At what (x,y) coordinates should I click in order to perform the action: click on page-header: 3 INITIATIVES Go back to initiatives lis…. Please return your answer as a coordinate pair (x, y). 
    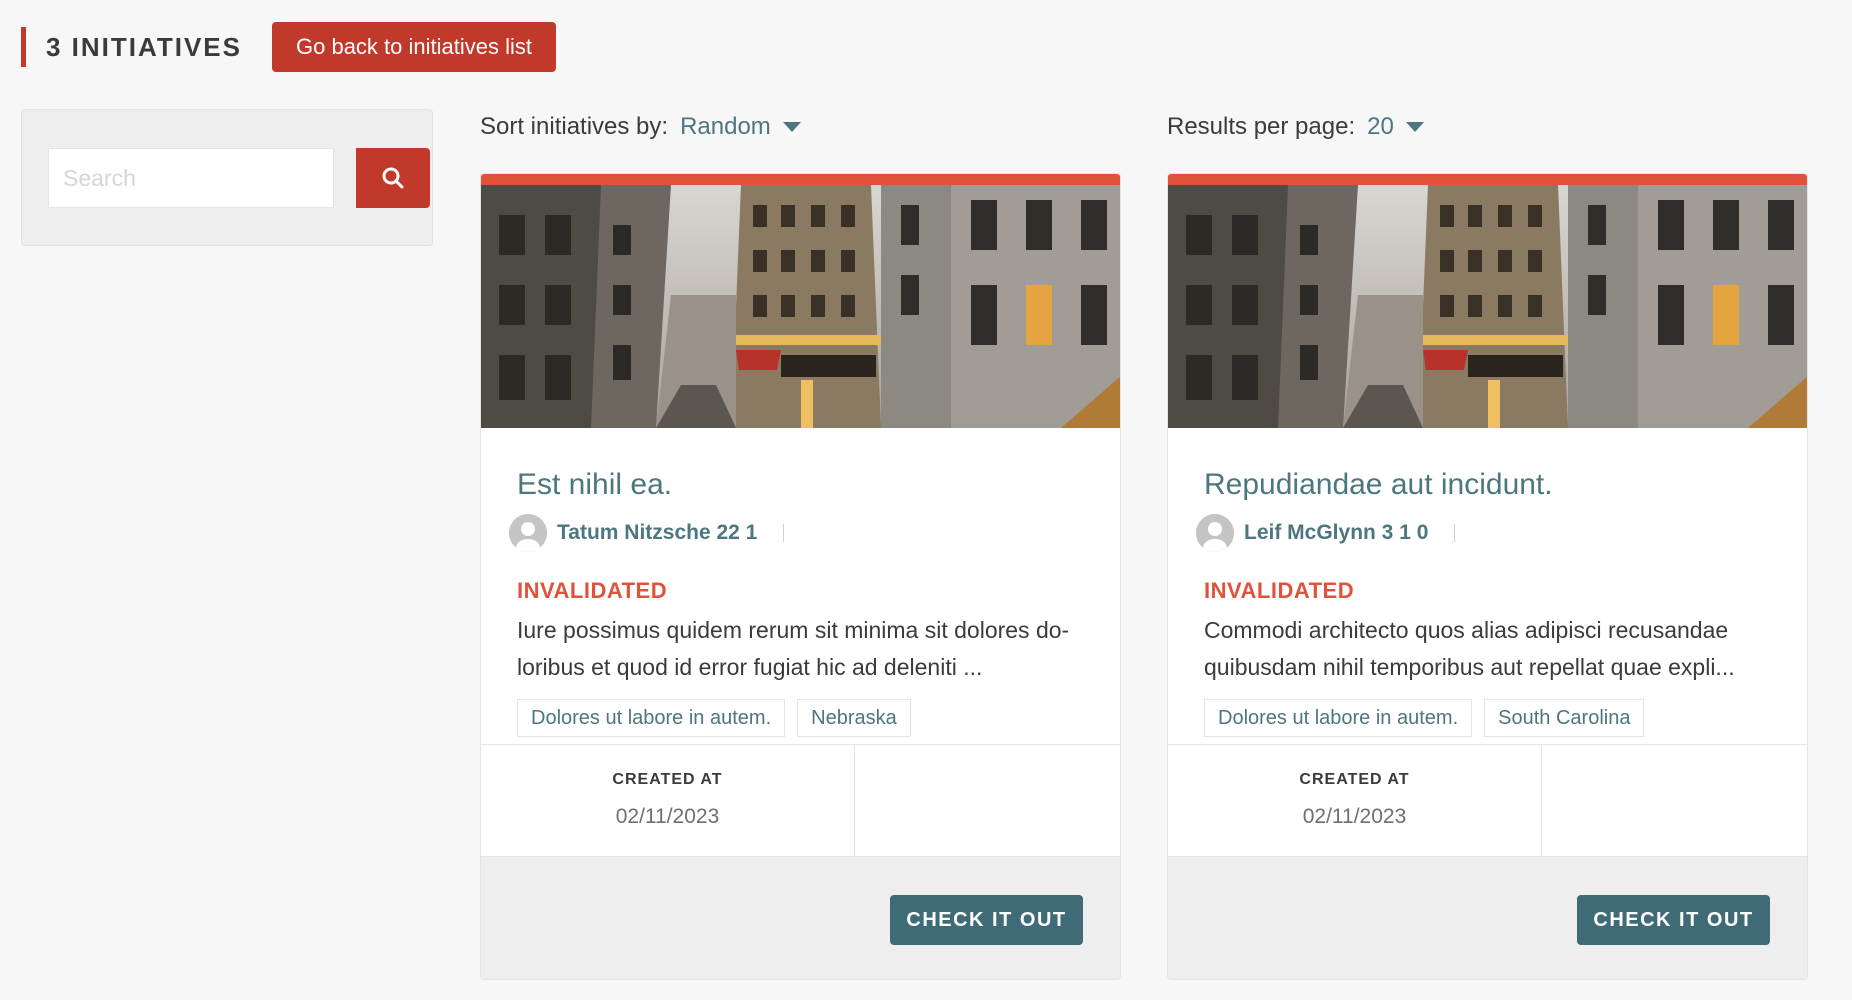
    Looking at the image, I should click on (288, 47).